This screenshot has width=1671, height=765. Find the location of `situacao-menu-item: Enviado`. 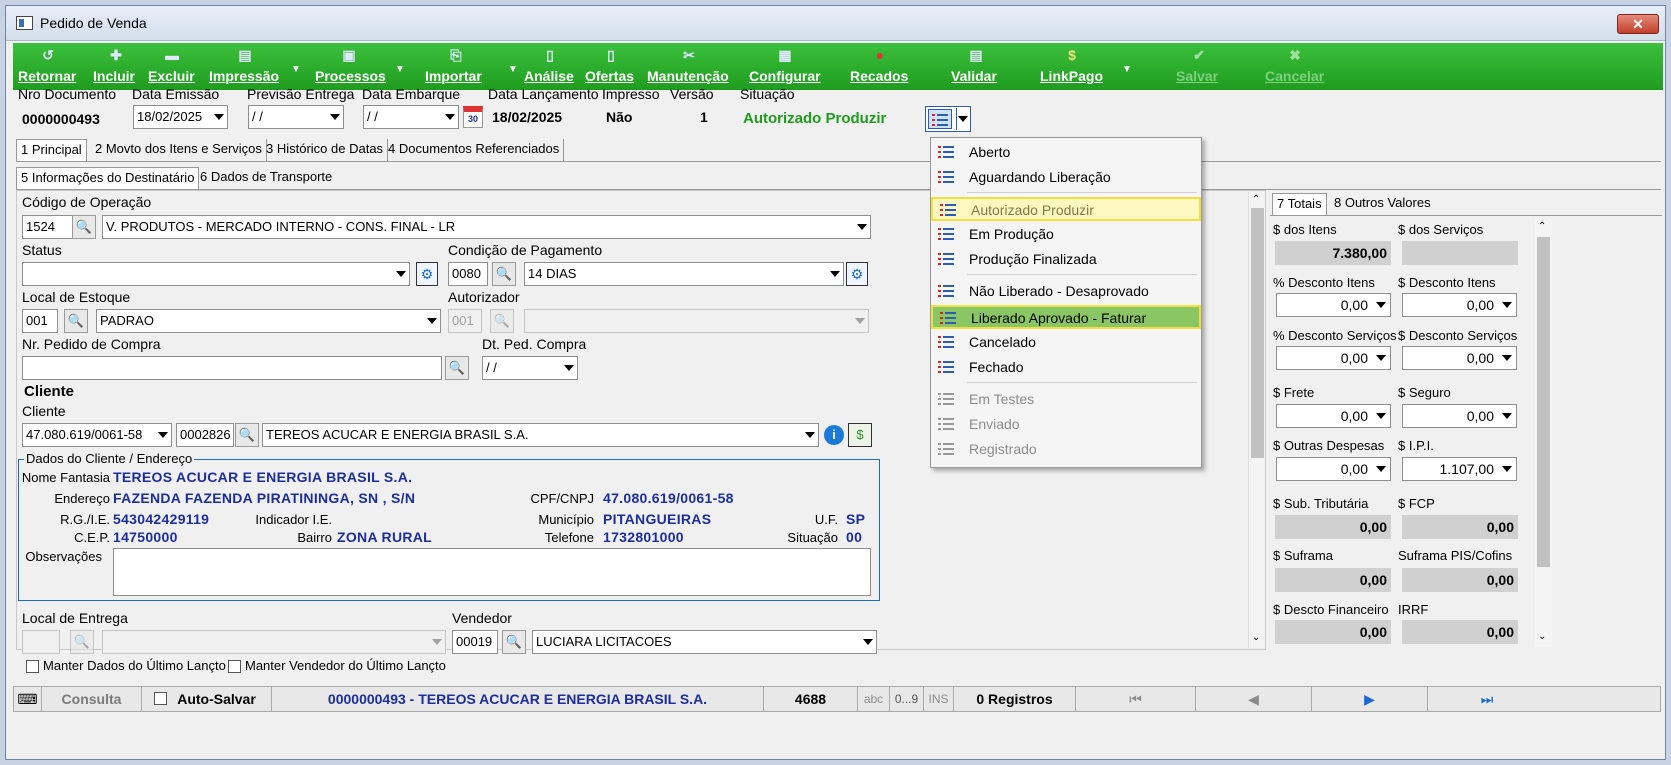

situacao-menu-item: Enviado is located at coordinates (1066, 425).